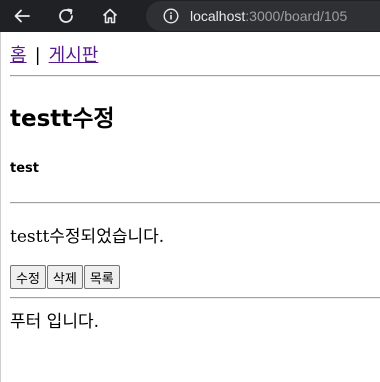 The height and width of the screenshot is (382, 380). I want to click on back-button, so click(22, 16).